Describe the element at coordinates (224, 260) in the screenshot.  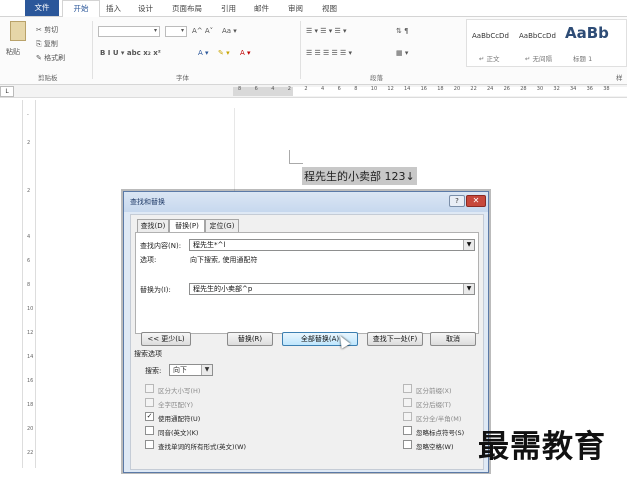
I see `options-value: 向下搜索, 使用通配符` at that location.